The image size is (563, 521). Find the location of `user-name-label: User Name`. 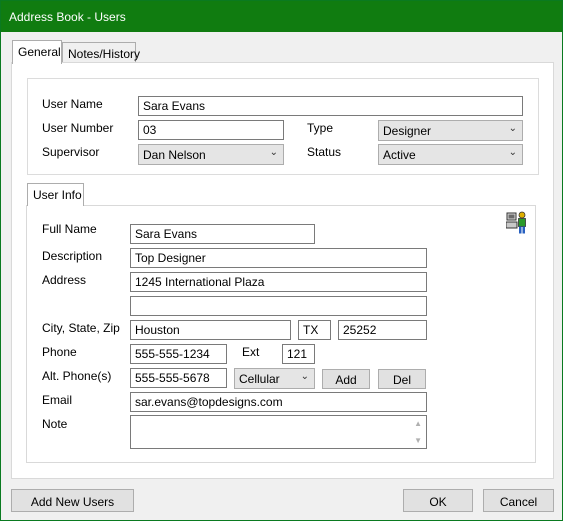

user-name-label: User Name is located at coordinates (72, 104).